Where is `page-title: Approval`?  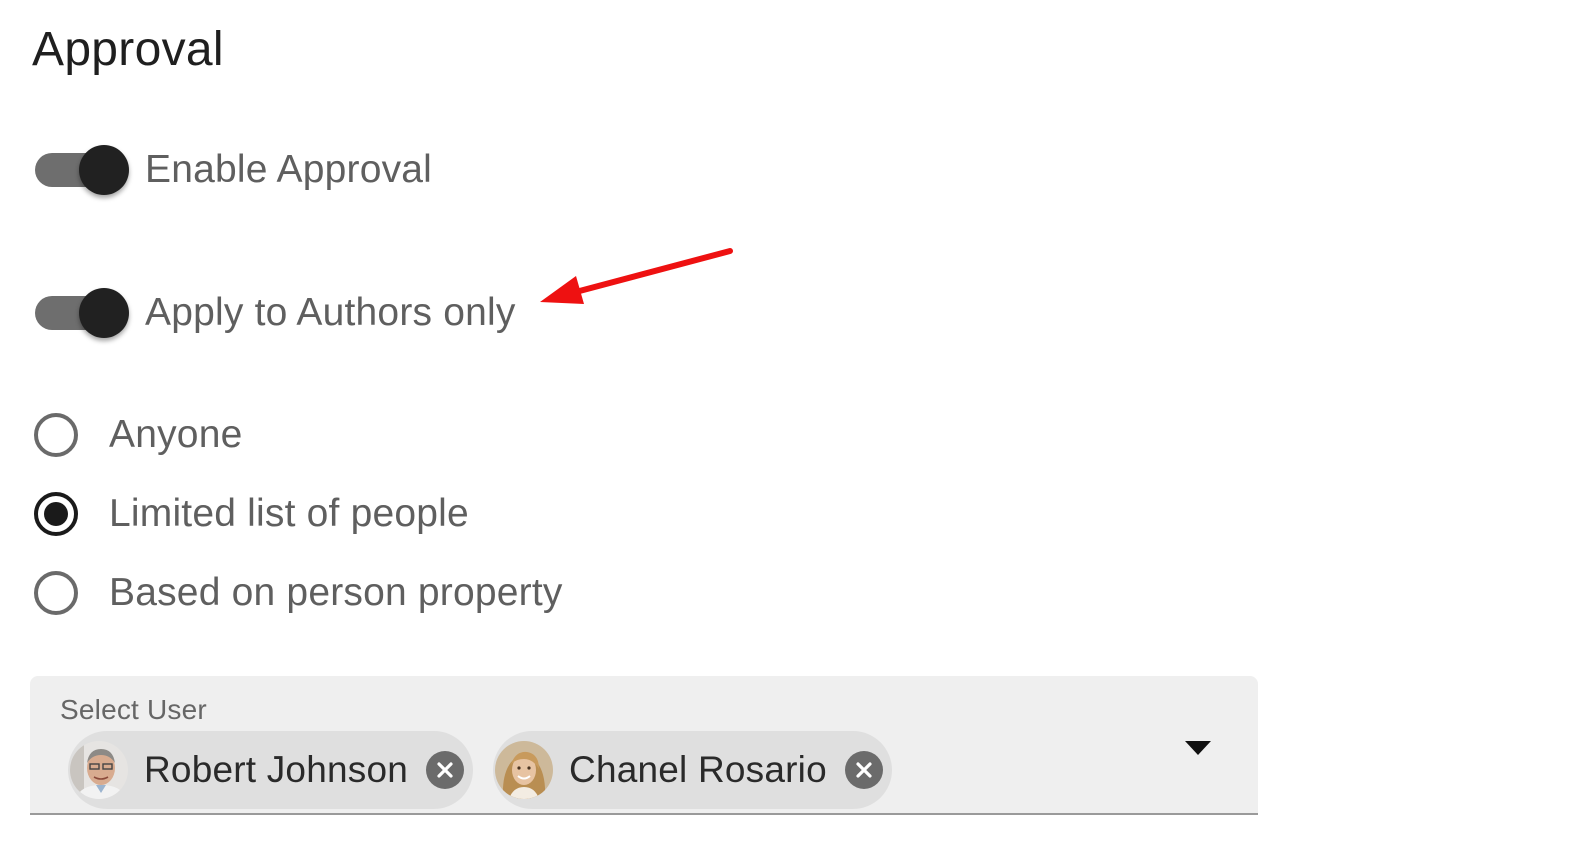
page-title: Approval is located at coordinates (128, 49).